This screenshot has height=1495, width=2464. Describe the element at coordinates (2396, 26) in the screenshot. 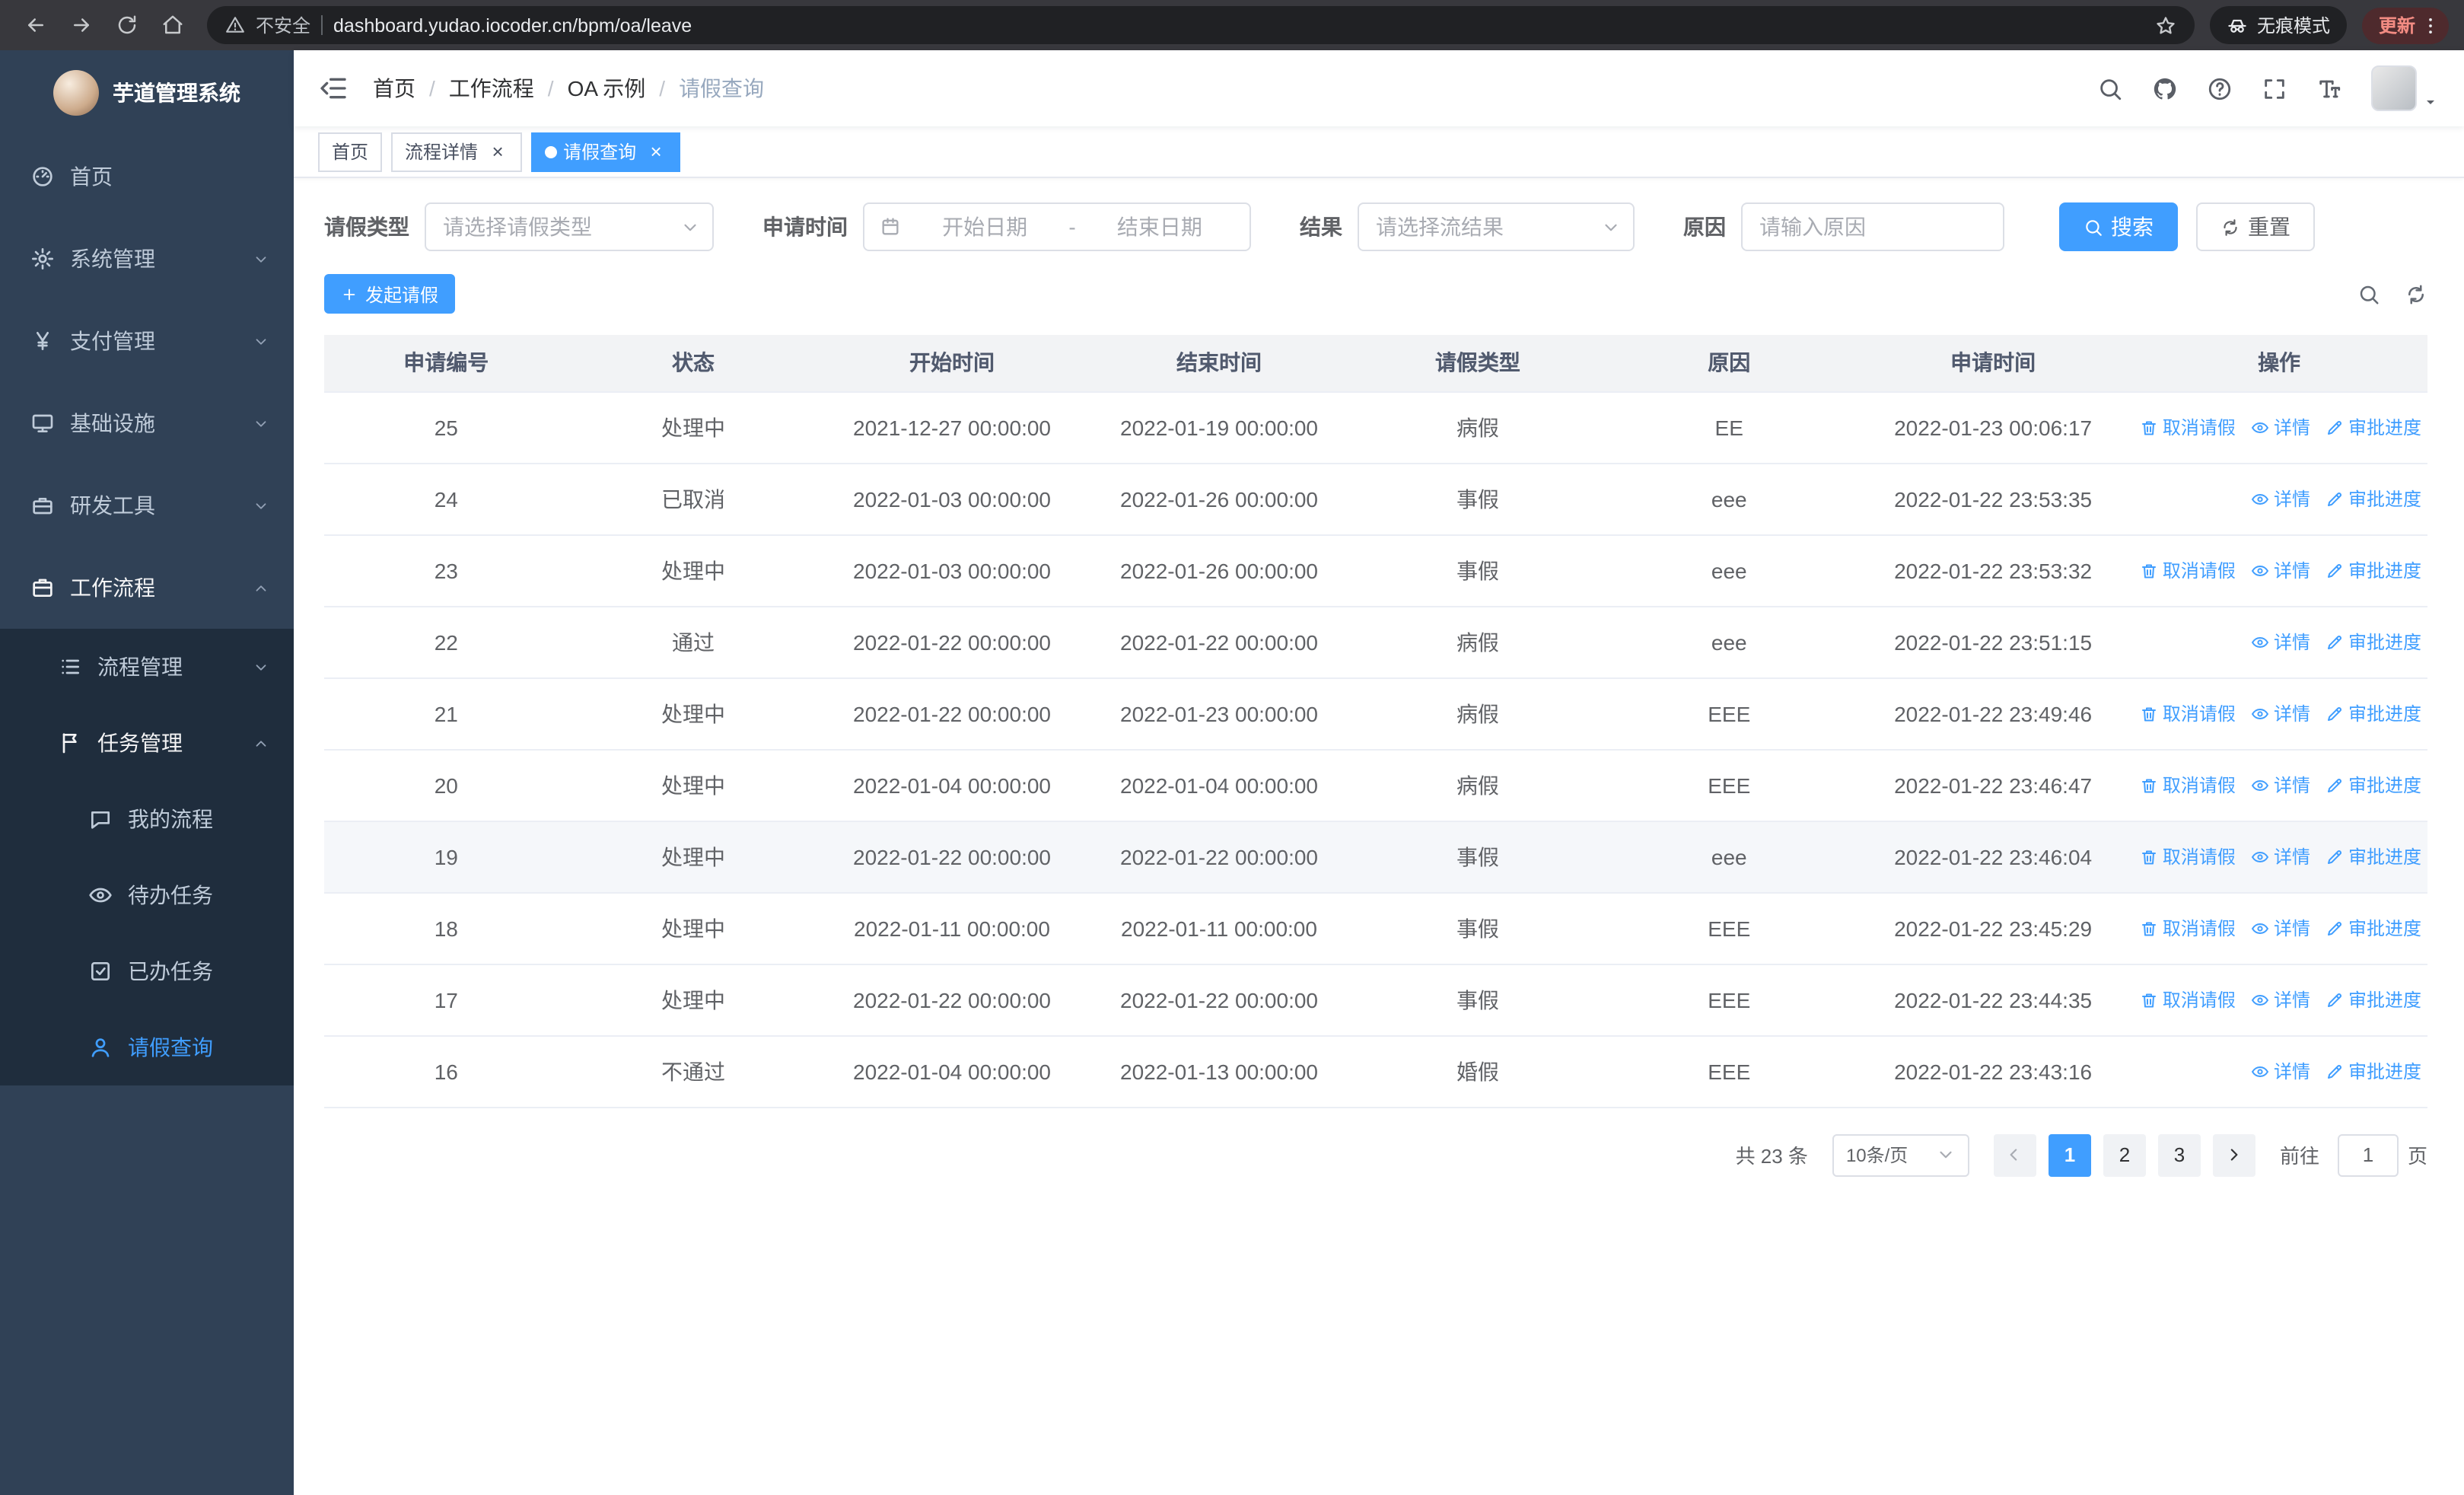

I see `update-label: 更新` at that location.